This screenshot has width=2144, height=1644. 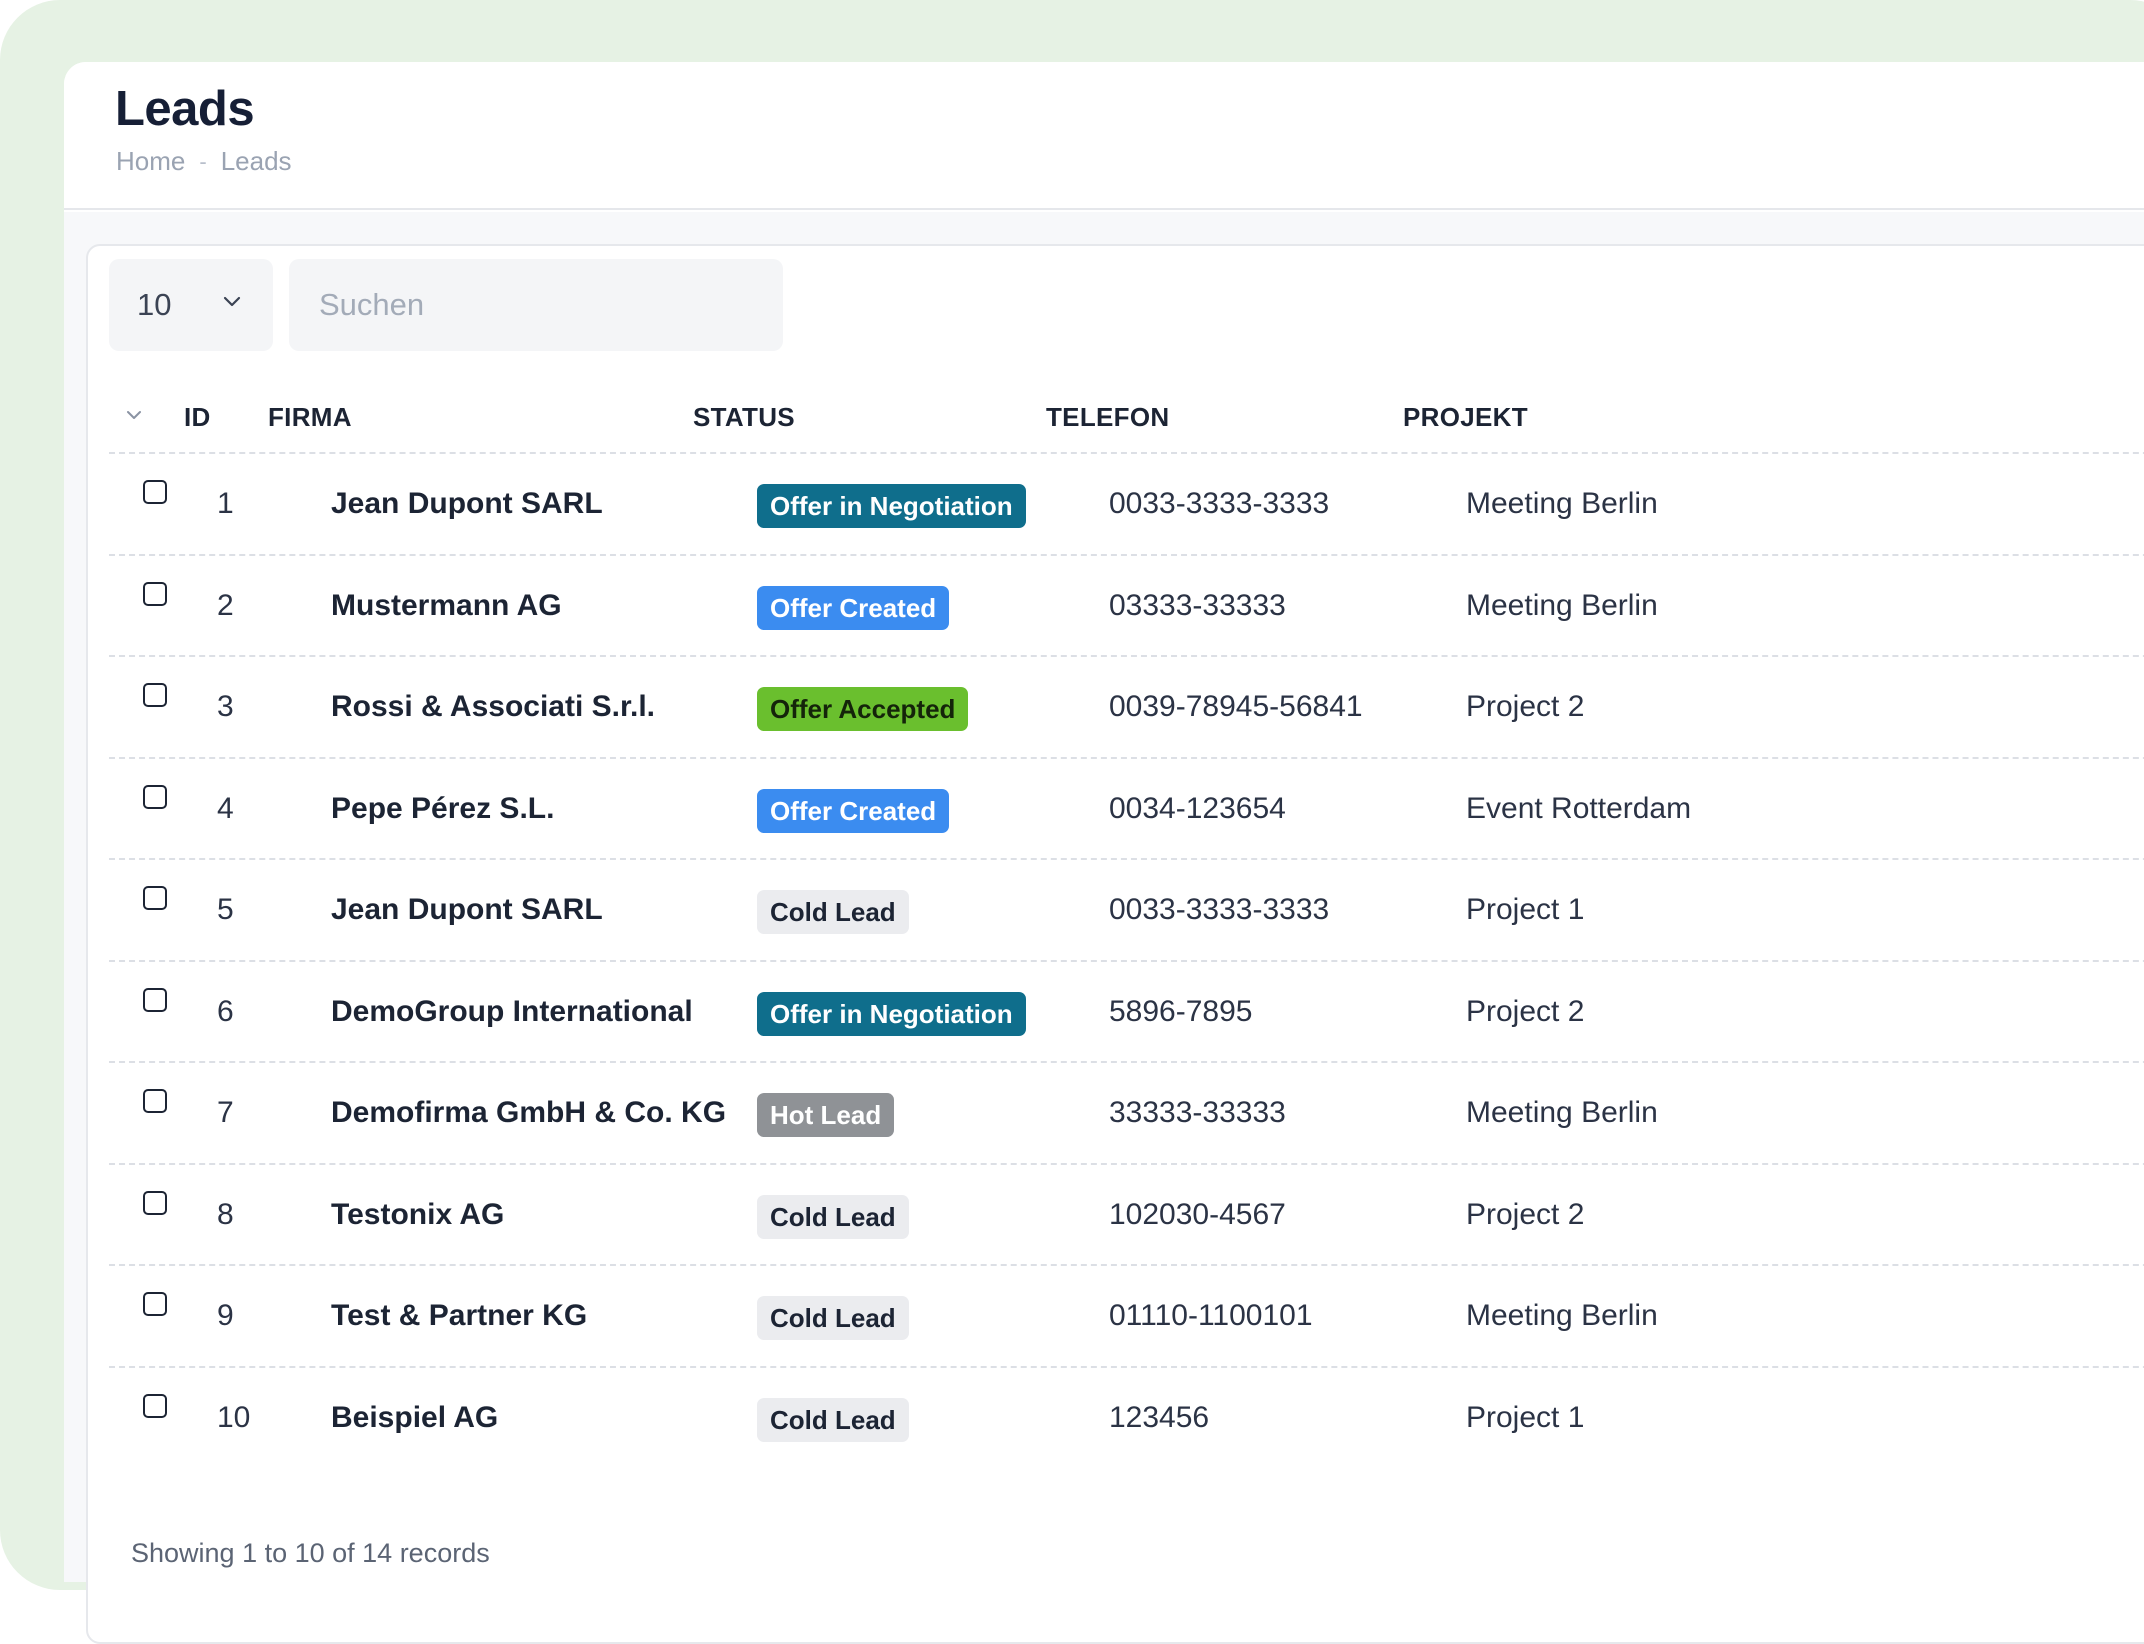 I want to click on table-row: 10 Beispiel AG Cold Lead 123456 Project 1, so click(x=1126, y=1419).